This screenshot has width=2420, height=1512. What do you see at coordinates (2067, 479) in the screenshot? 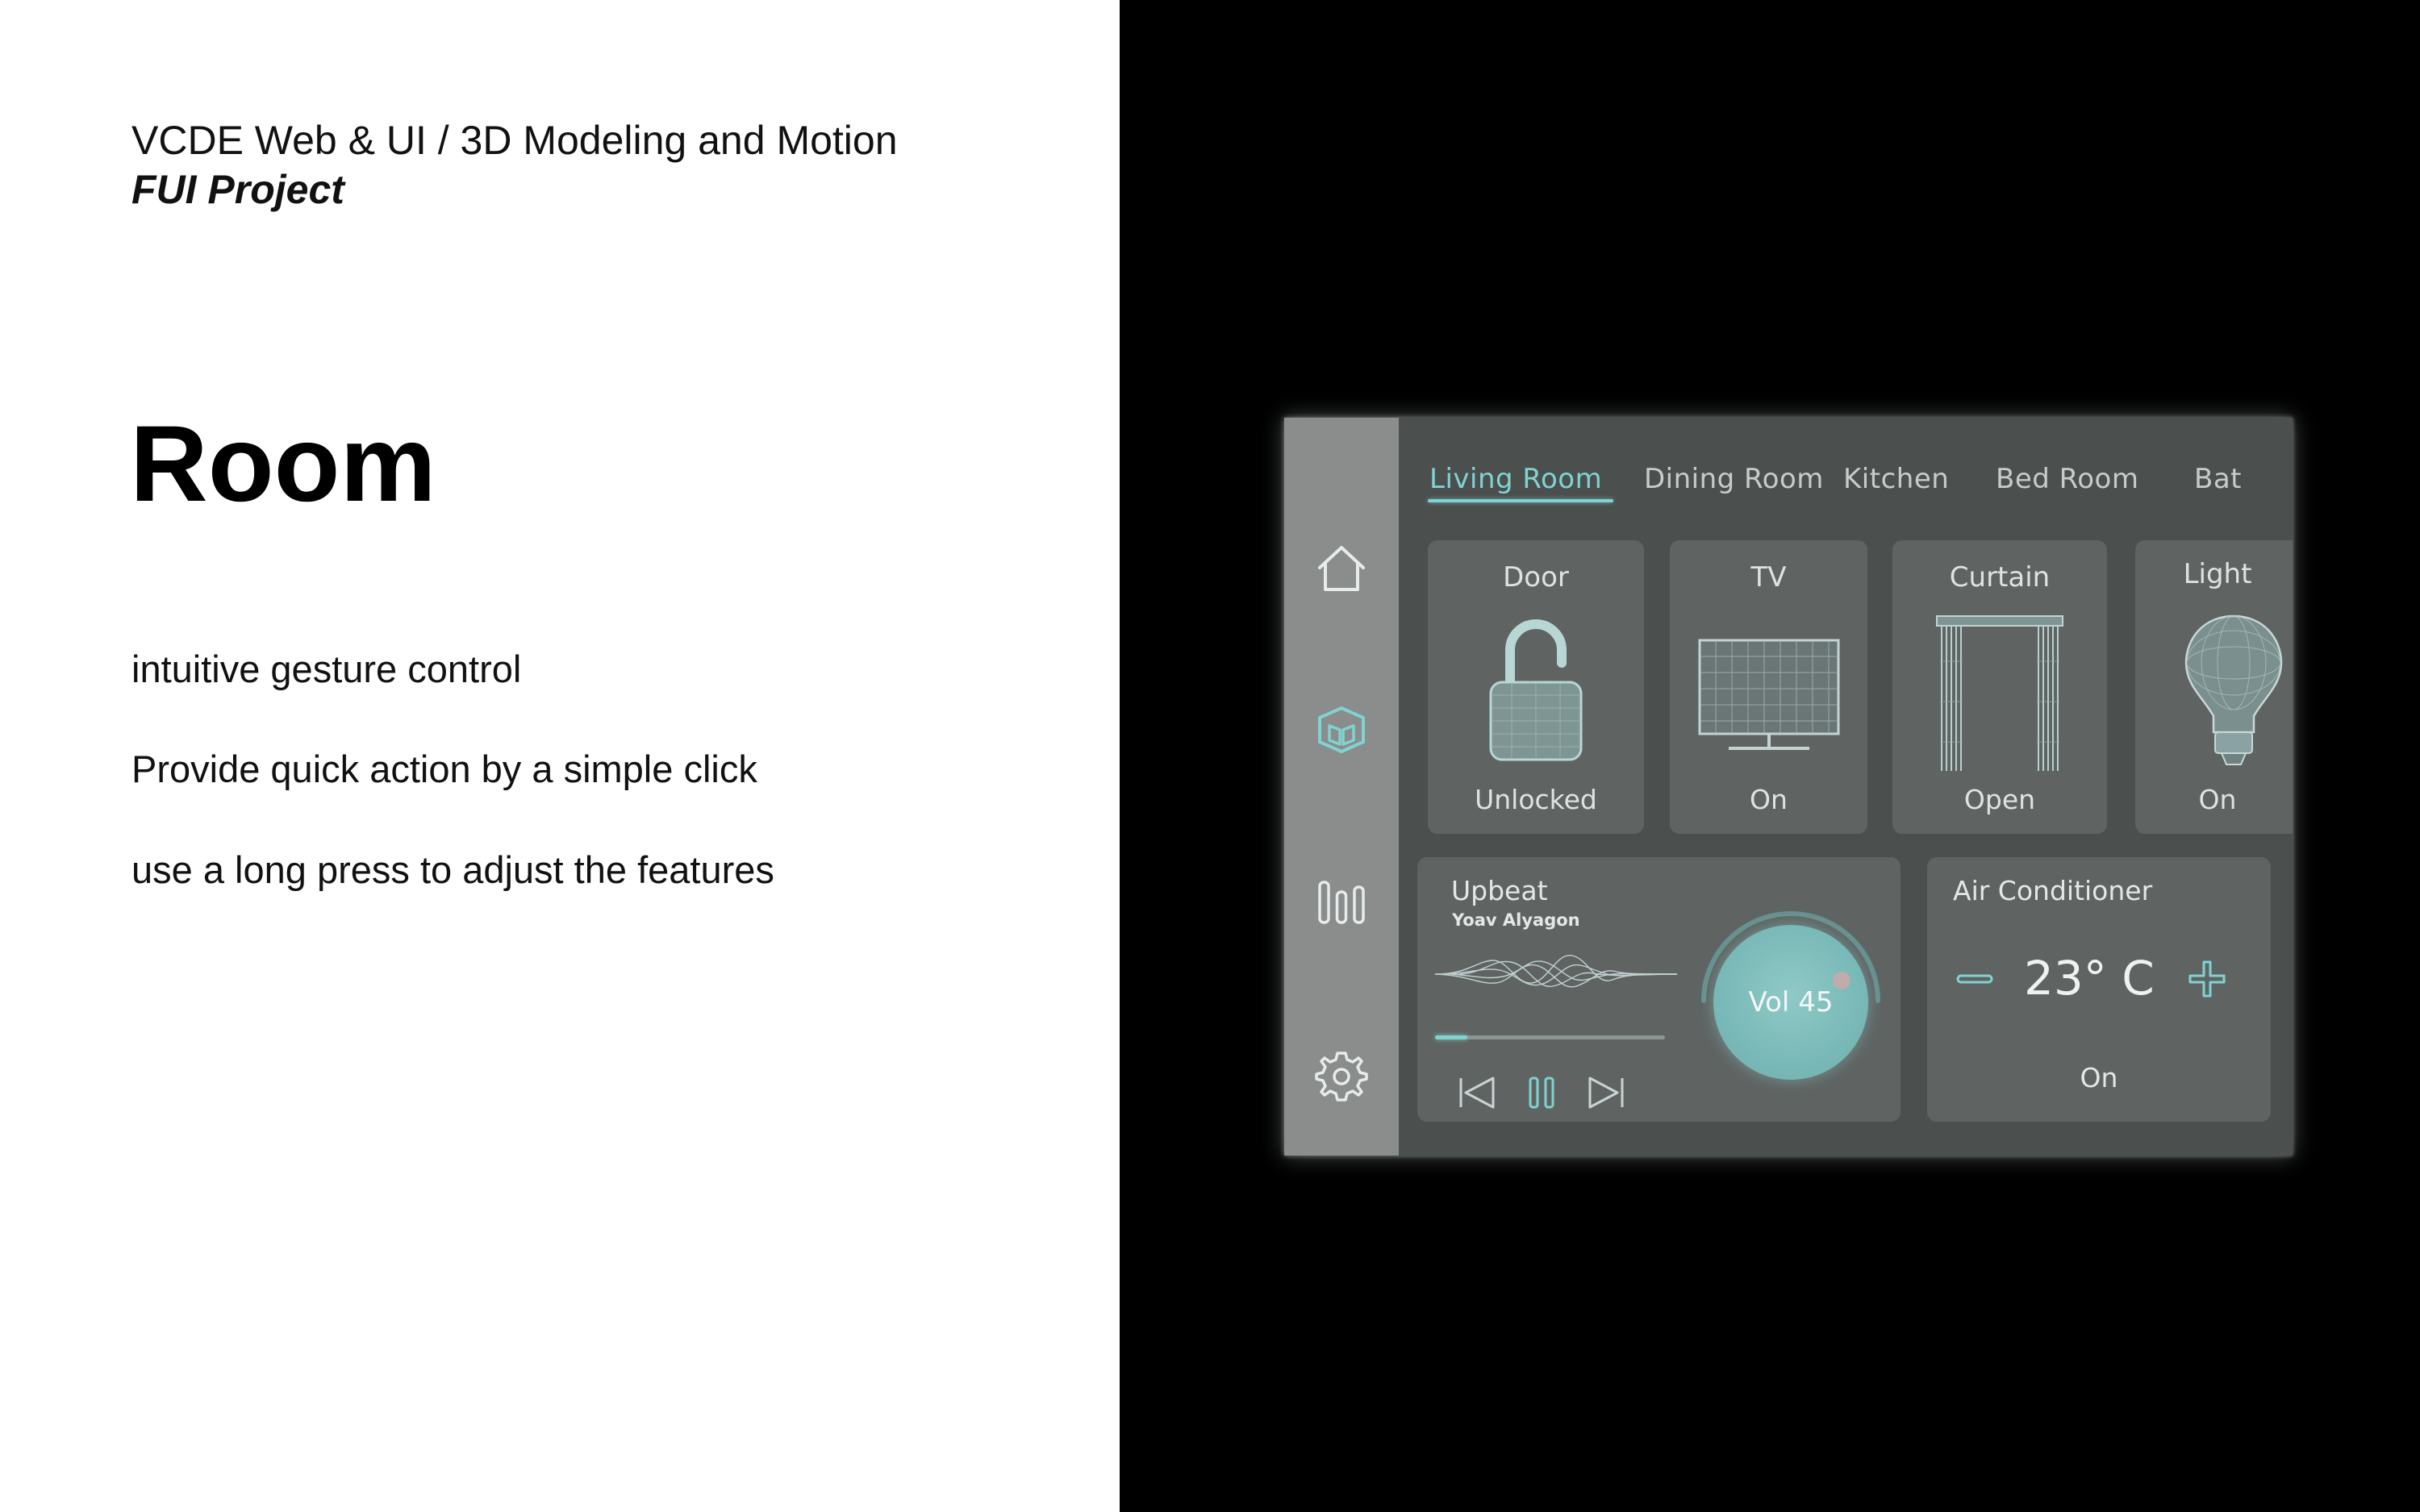
I see `tab-bed-room: Bed Room` at bounding box center [2067, 479].